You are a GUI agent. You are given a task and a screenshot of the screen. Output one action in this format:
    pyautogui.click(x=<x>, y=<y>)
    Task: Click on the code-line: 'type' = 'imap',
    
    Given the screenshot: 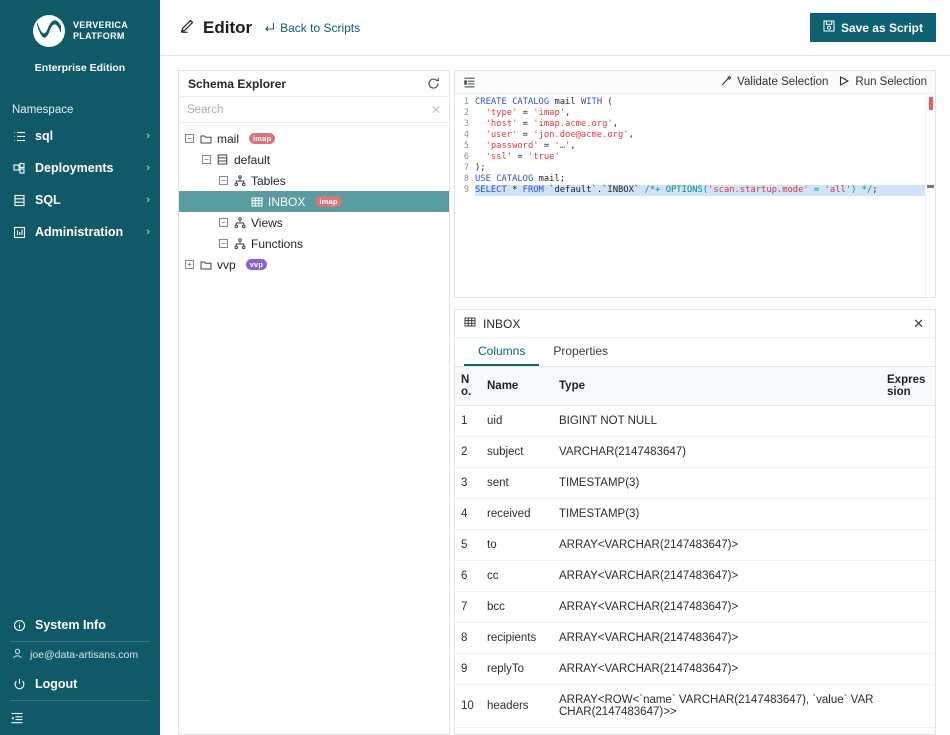 What is the action you would take?
    pyautogui.click(x=700, y=113)
    